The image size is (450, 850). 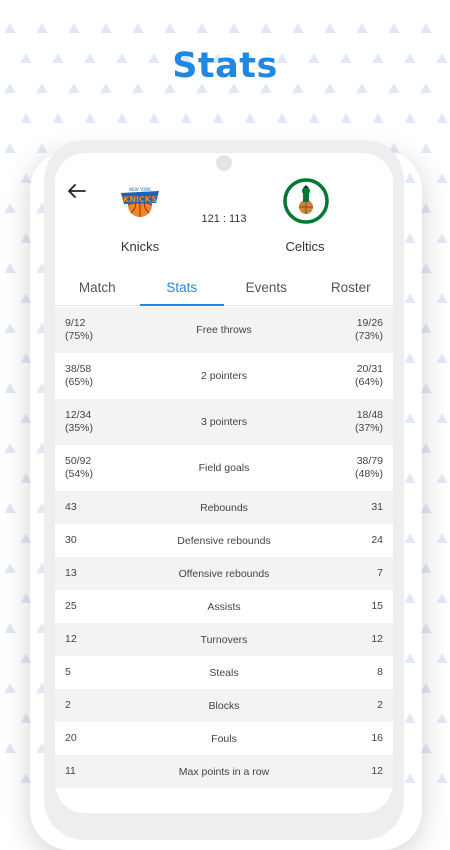 What do you see at coordinates (225, 66) in the screenshot?
I see `page-heading: Stats` at bounding box center [225, 66].